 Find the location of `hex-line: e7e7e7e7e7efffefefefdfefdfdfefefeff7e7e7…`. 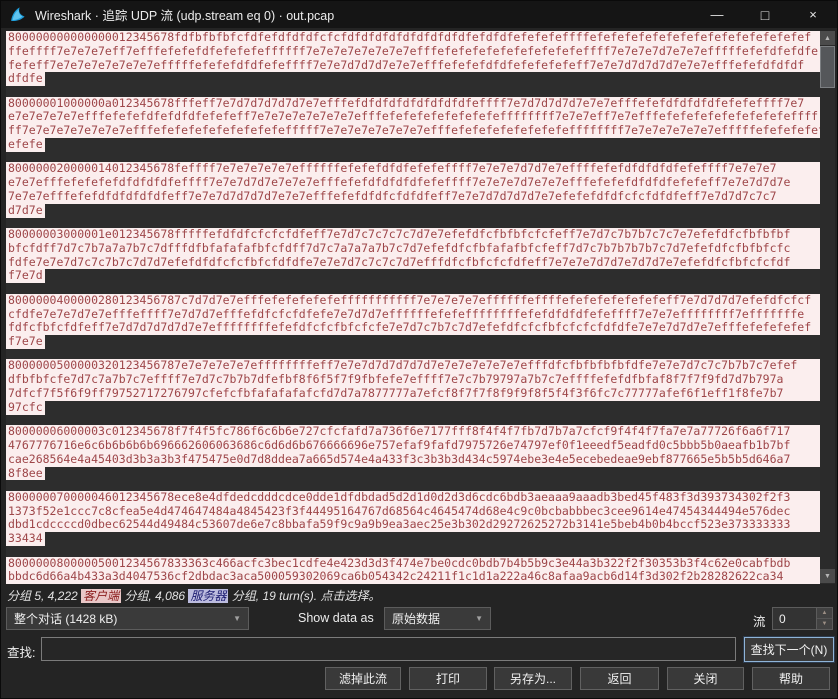

hex-line: e7e7e7e7e7efffefefefdfefdfdfefefeff7e7e7… is located at coordinates (413, 117).